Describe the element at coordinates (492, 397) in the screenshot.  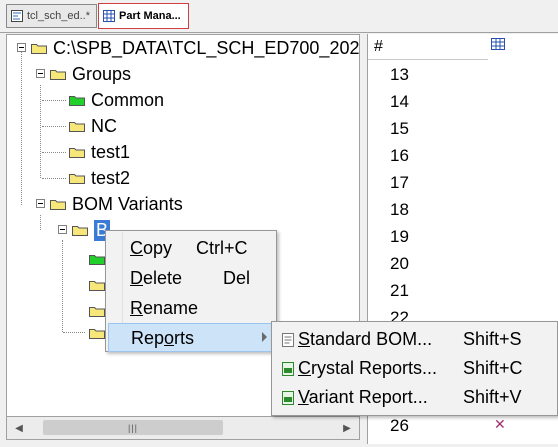
I see `menu-item-shortcut: Shift+V` at that location.